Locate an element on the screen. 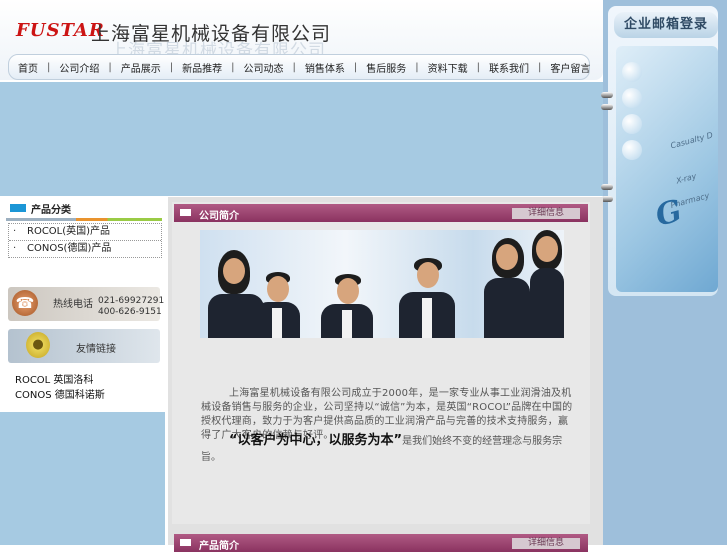 The height and width of the screenshot is (552, 727). friend-links-label: 友情链接 is located at coordinates (96, 349).